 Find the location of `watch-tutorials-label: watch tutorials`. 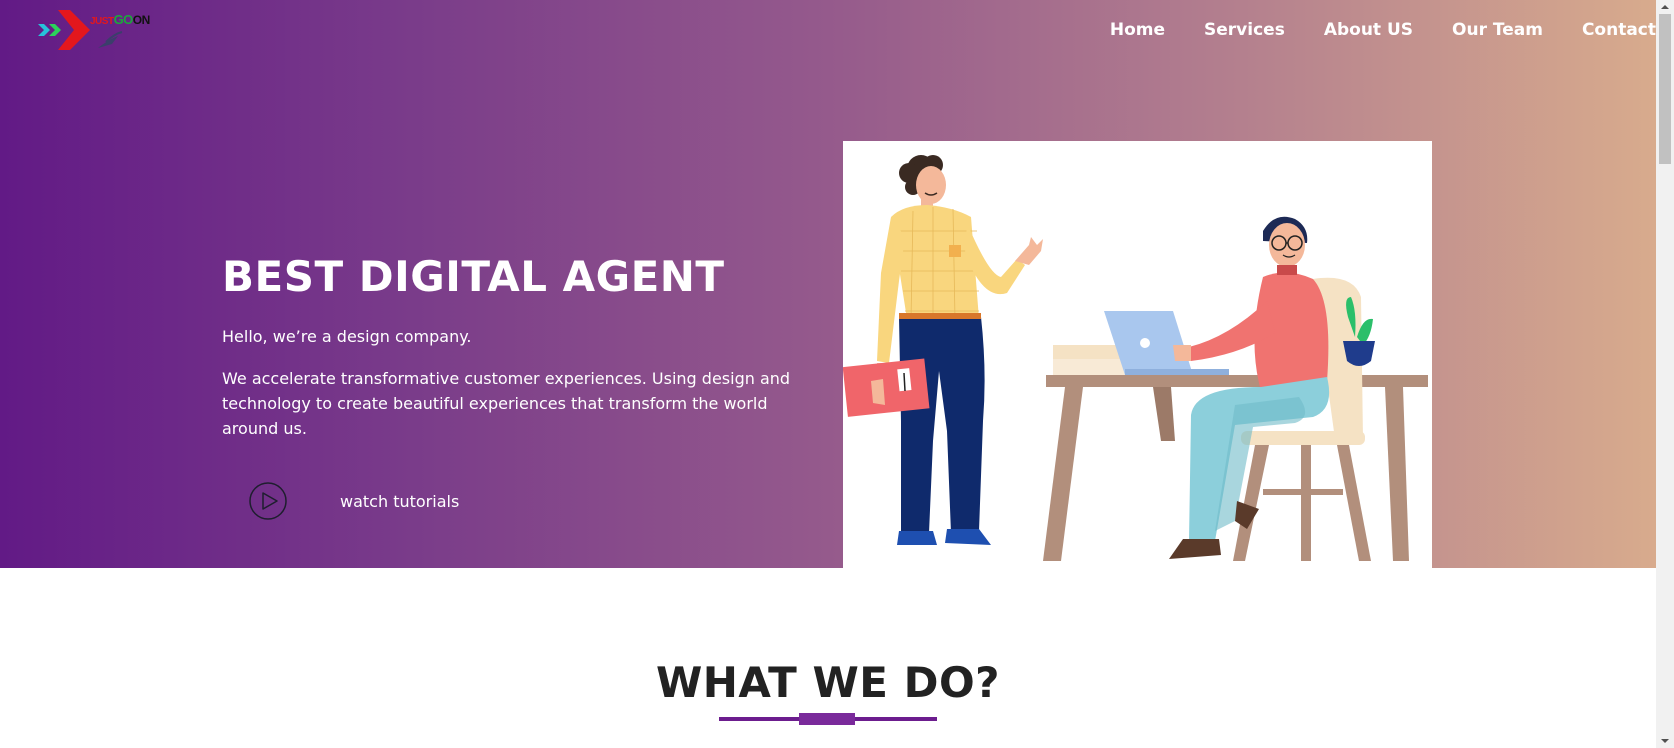

watch-tutorials-label: watch tutorials is located at coordinates (400, 501).